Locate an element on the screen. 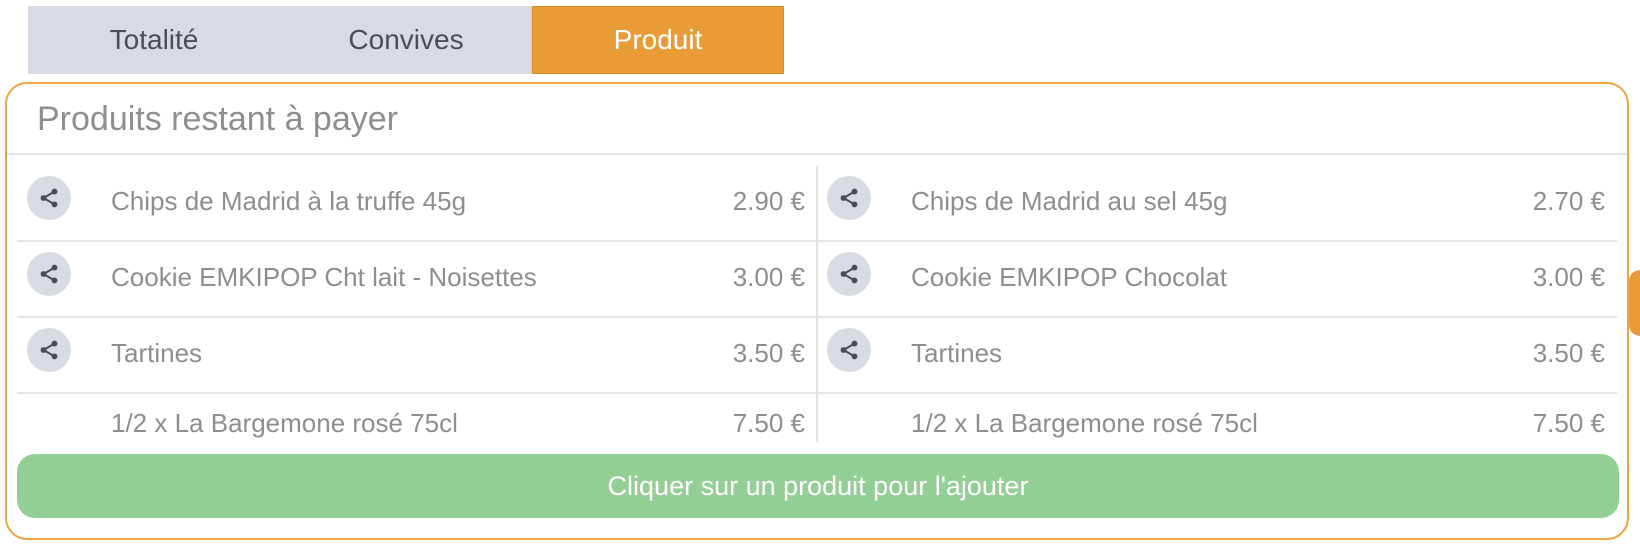  product-row: Chips de Madrid à la truffe 45g 2.90 € is located at coordinates (417, 204).